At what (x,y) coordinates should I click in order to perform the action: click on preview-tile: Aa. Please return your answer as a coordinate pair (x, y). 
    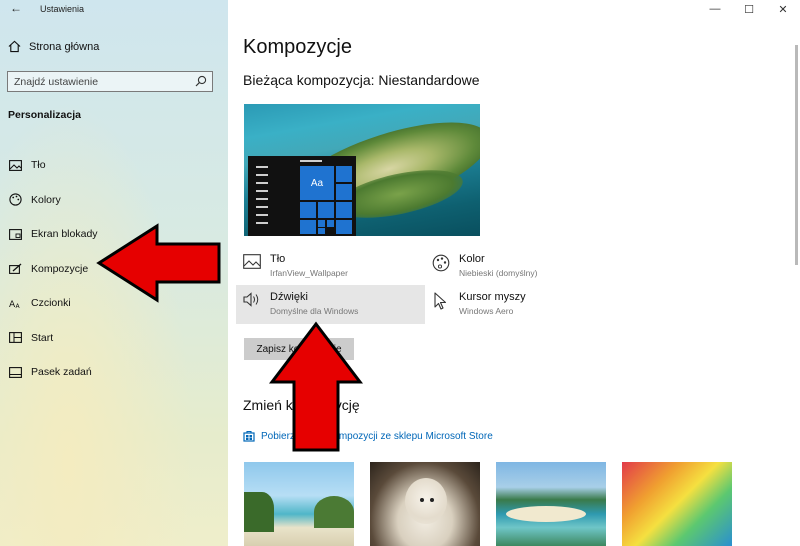
    Looking at the image, I should click on (317, 183).